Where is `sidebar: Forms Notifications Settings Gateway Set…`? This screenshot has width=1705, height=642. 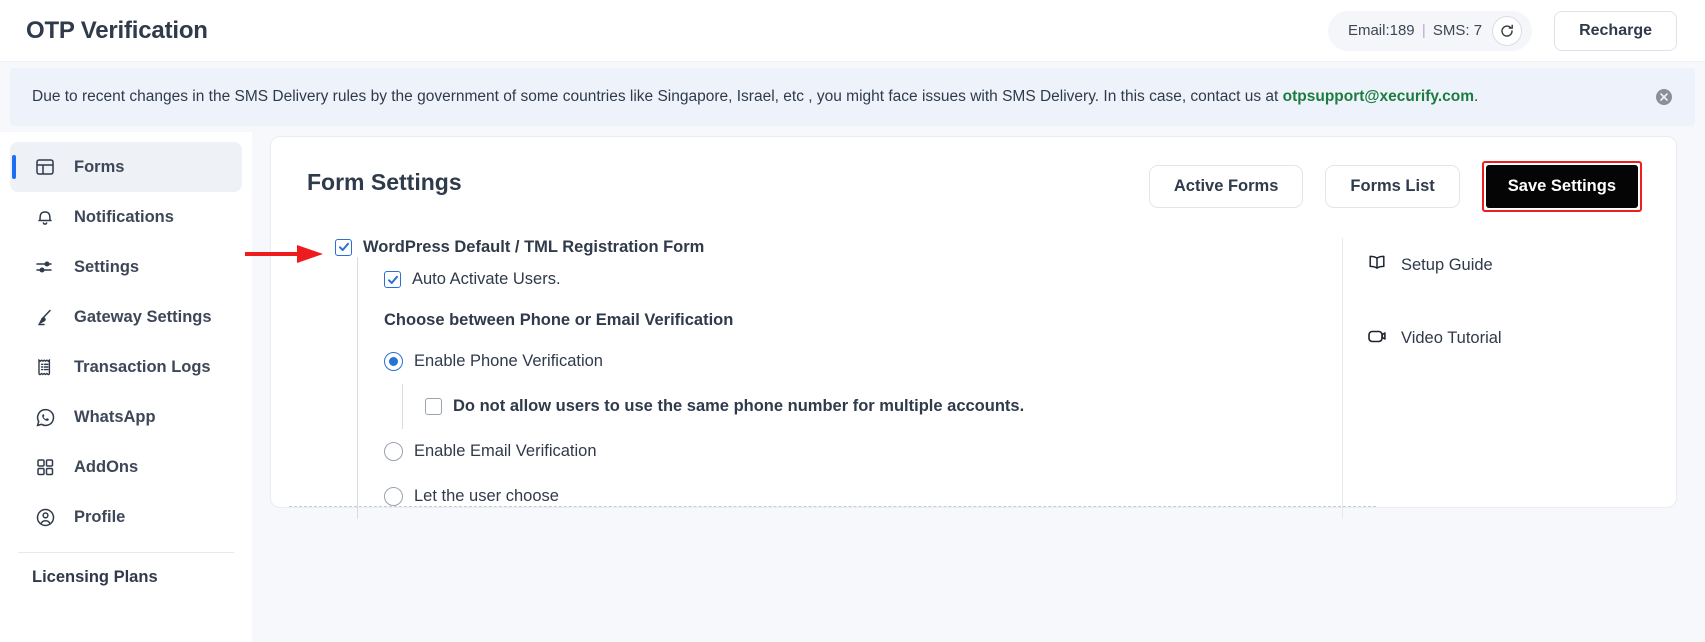 sidebar: Forms Notifications Settings Gateway Set… is located at coordinates (126, 387).